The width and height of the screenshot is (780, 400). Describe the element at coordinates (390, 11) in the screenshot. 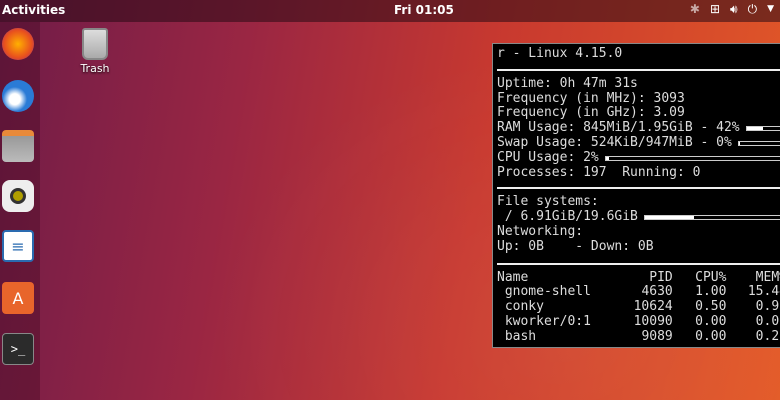

I see `top-bar: Activities Fri 01:05 ✱ ⊞ 🔊︎ ⏻ ▼` at that location.